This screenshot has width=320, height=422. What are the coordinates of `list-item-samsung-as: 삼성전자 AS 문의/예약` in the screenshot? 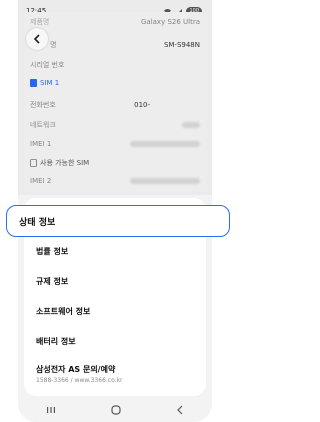 It's located at (75, 369).